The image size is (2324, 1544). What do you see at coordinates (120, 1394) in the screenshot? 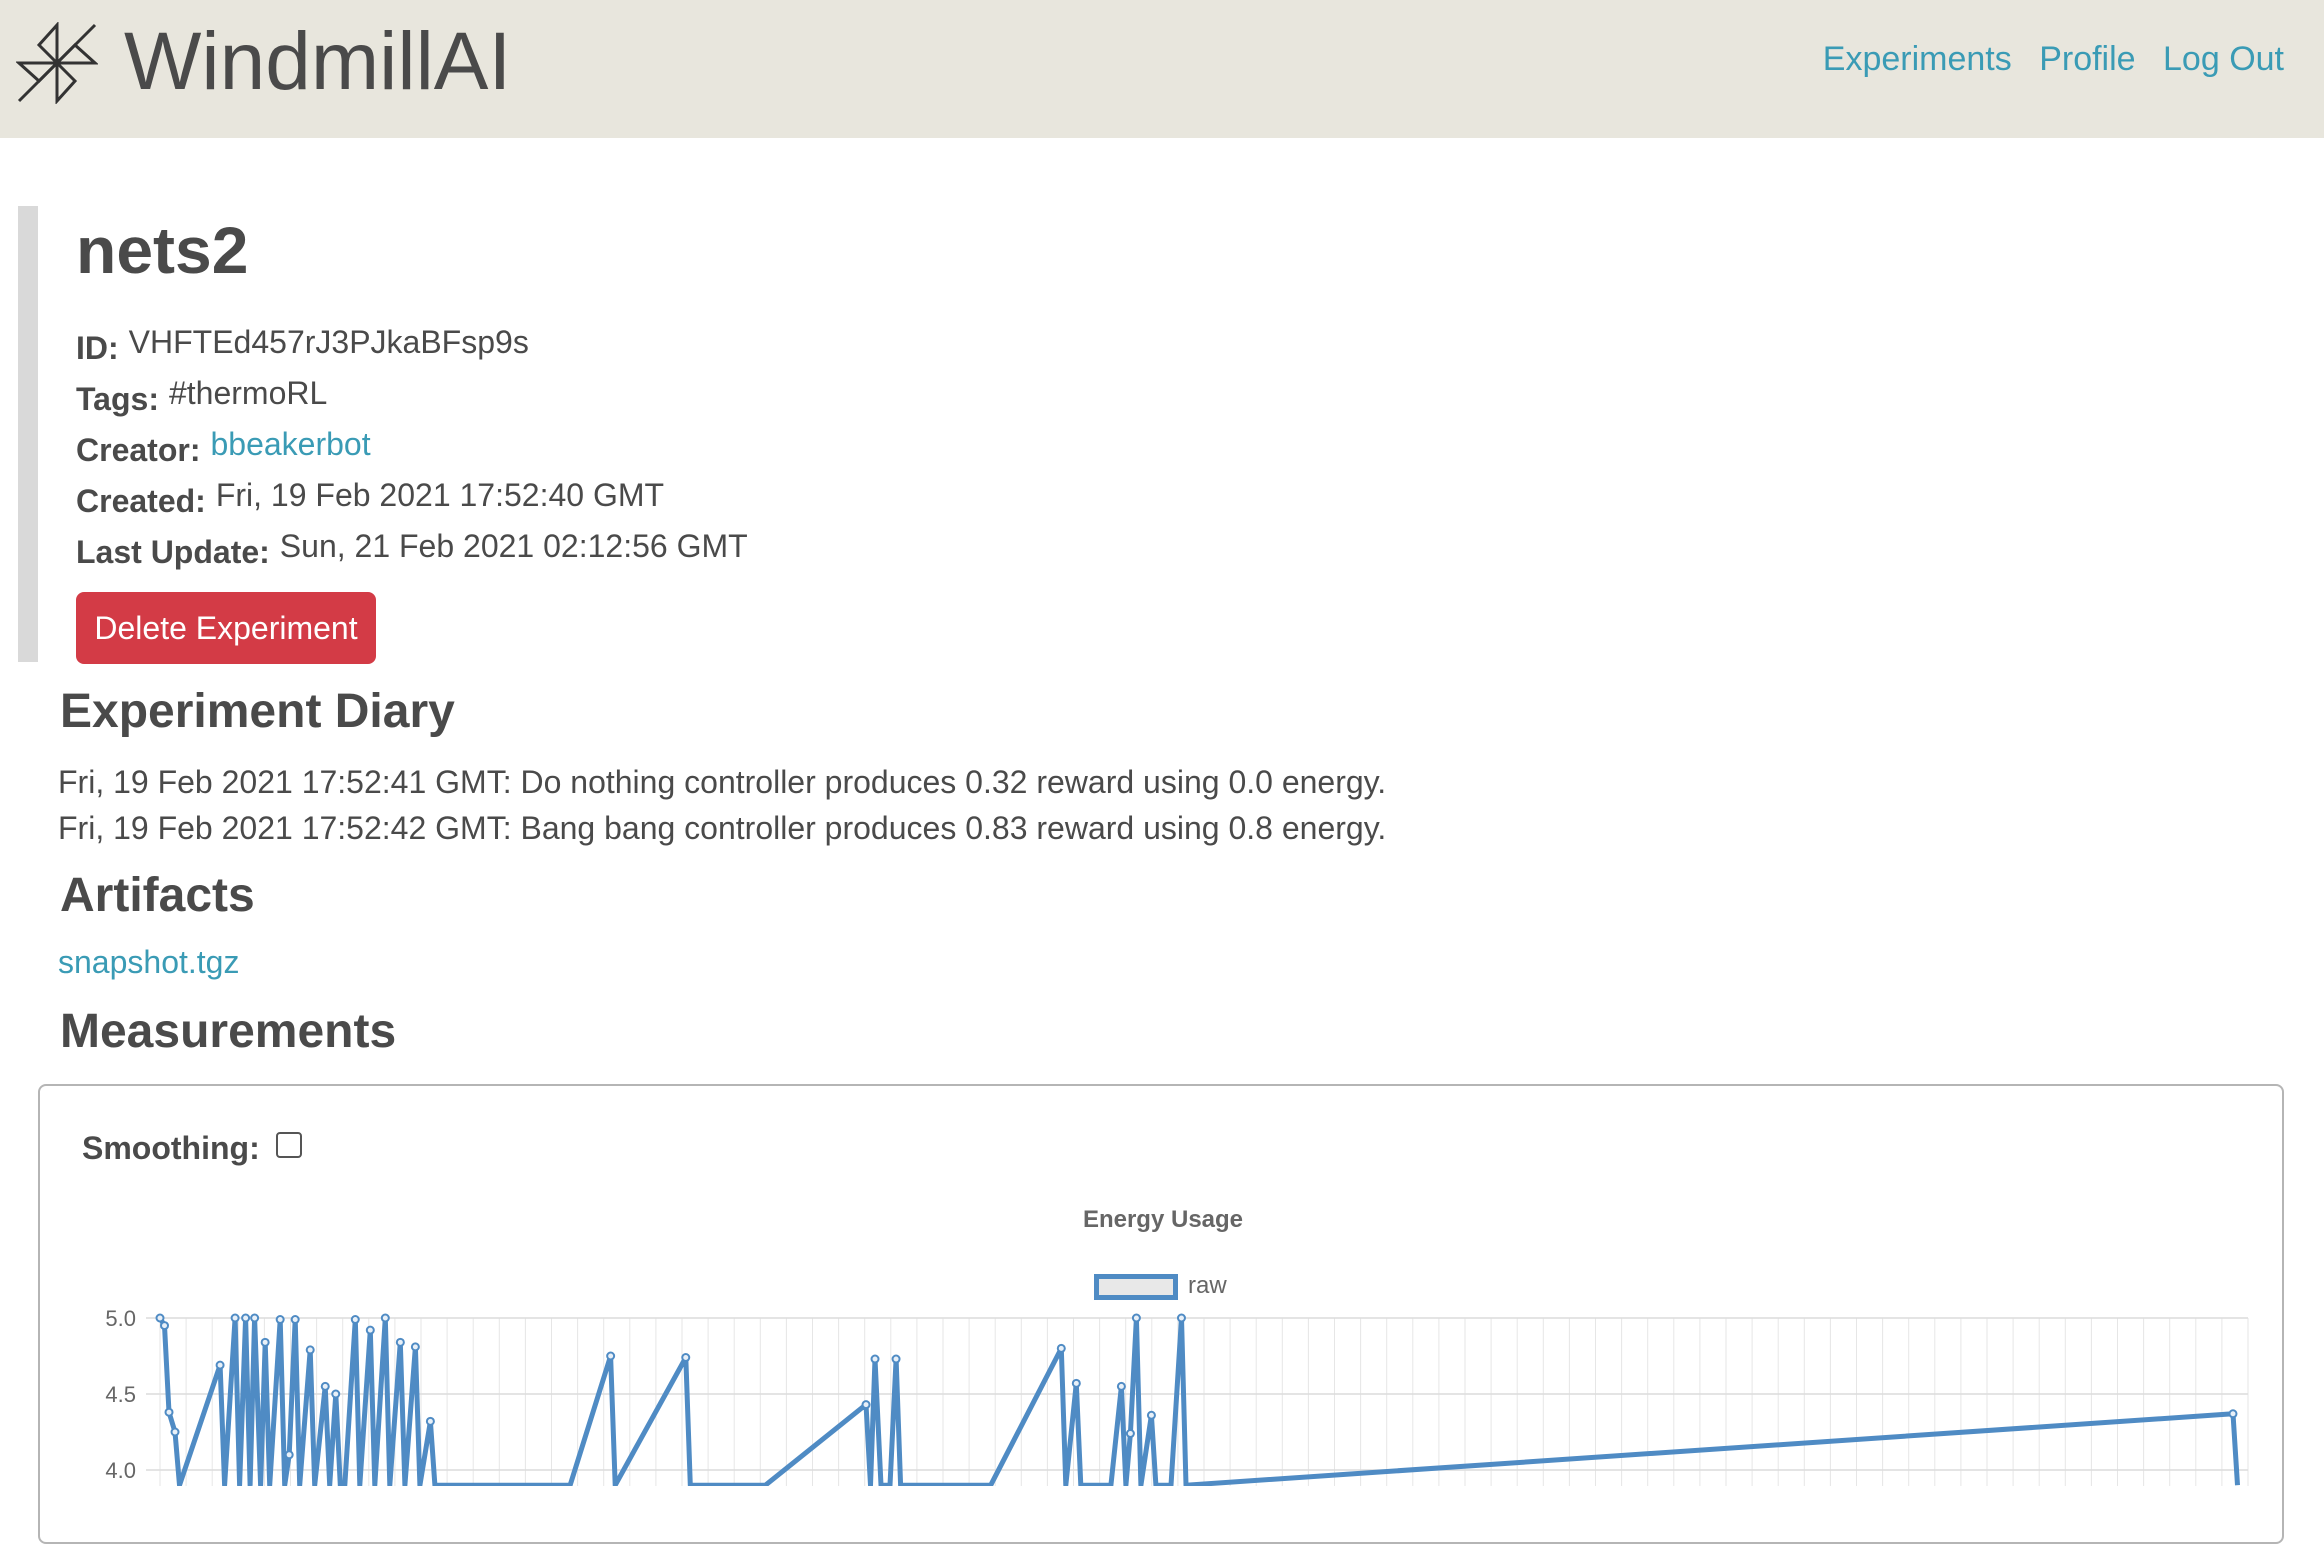
I see `y-tick-label: 4.5` at bounding box center [120, 1394].